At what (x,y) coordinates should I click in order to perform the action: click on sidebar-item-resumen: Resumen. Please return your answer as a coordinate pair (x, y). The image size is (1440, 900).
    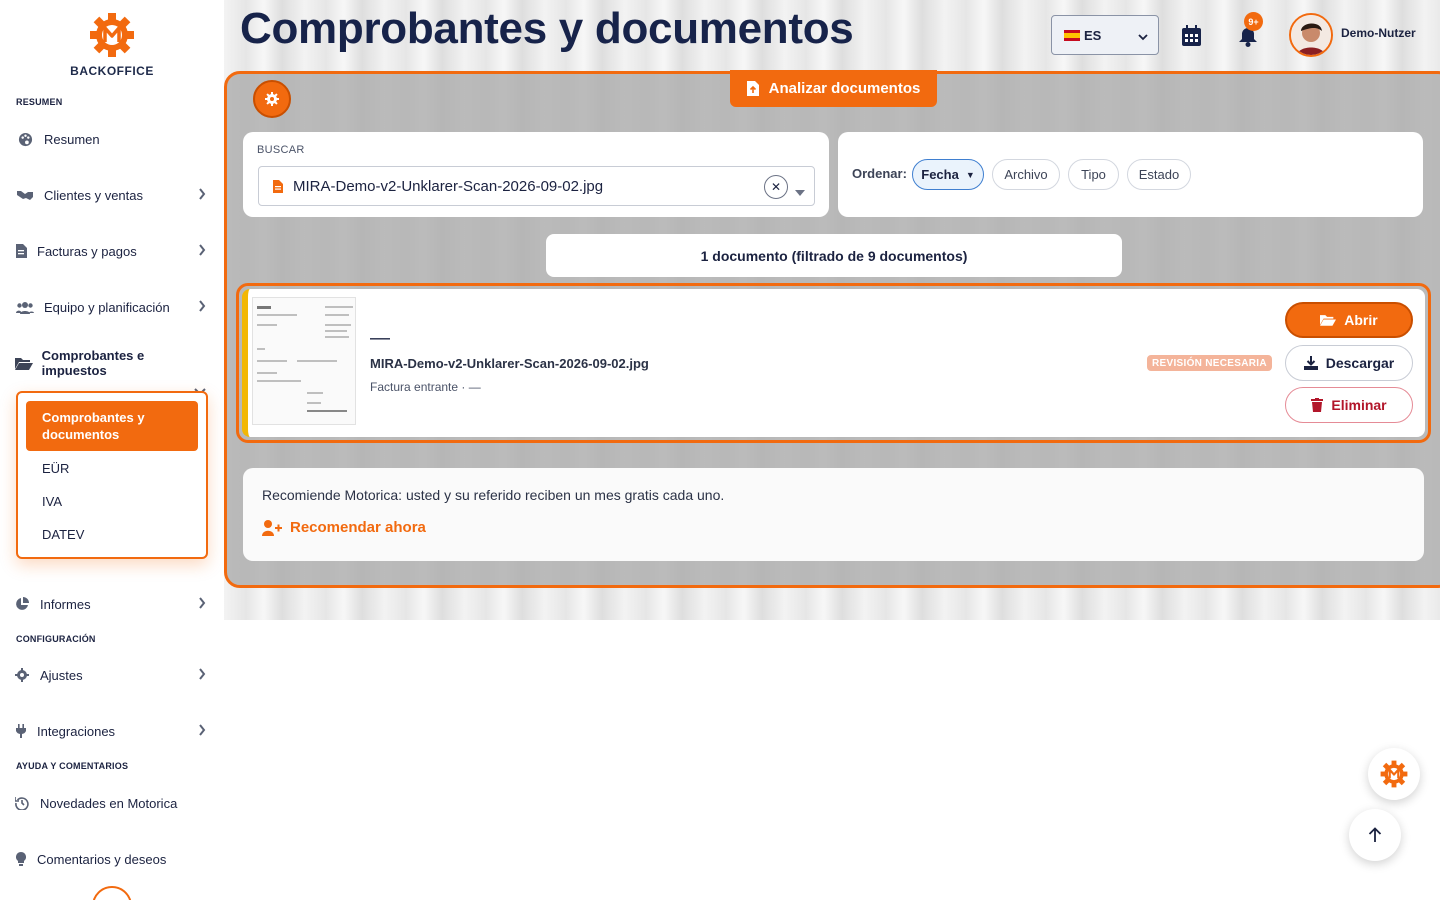
    Looking at the image, I should click on (112, 139).